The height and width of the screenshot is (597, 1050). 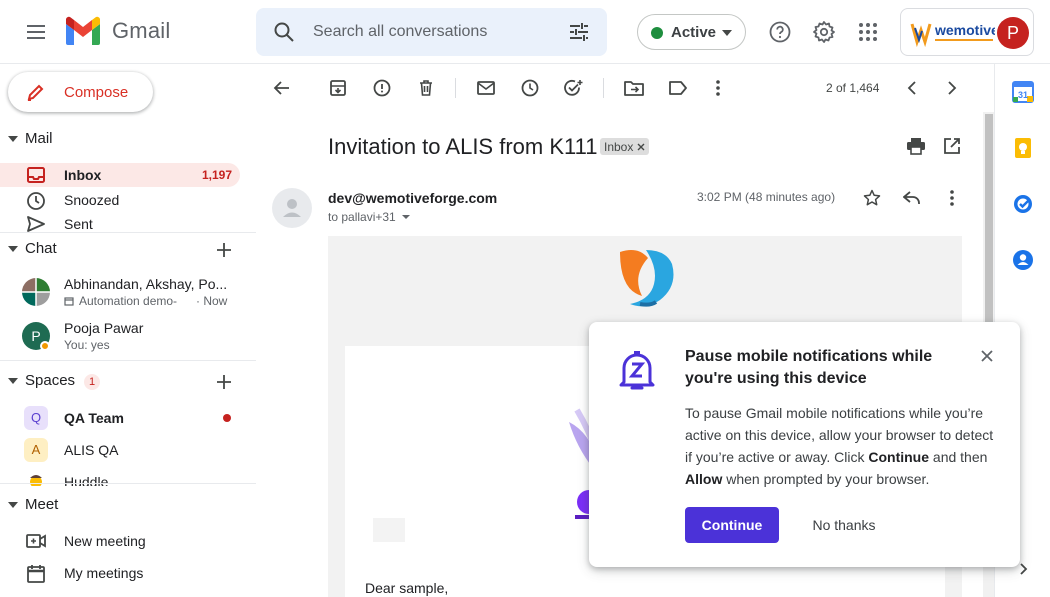 I want to click on spaces-section-title: Spaces, so click(x=50, y=380).